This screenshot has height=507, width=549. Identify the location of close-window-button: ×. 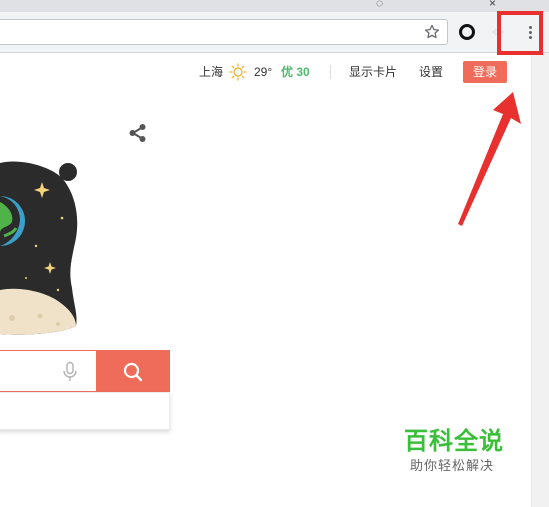
(492, 4).